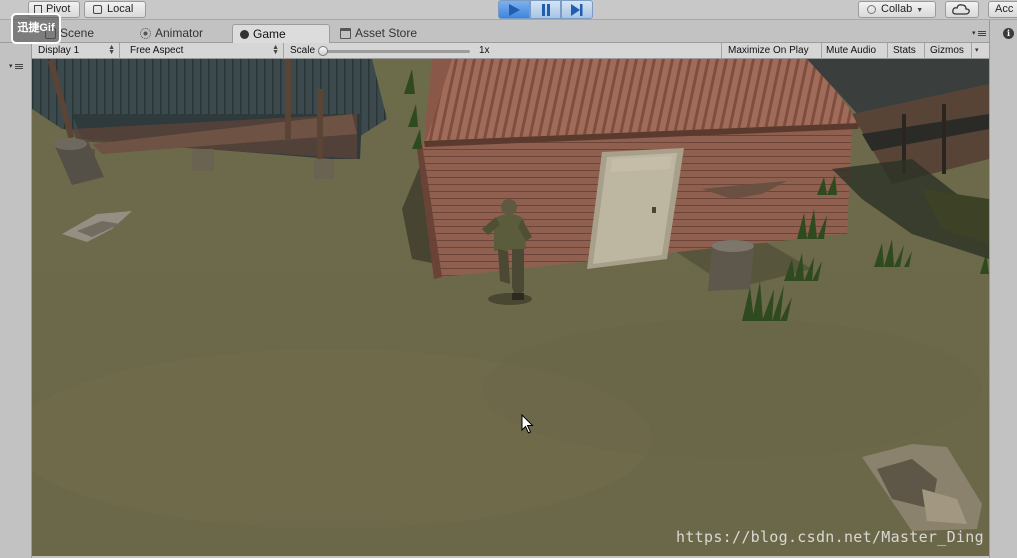  I want to click on pause-icon, so click(545, 9).